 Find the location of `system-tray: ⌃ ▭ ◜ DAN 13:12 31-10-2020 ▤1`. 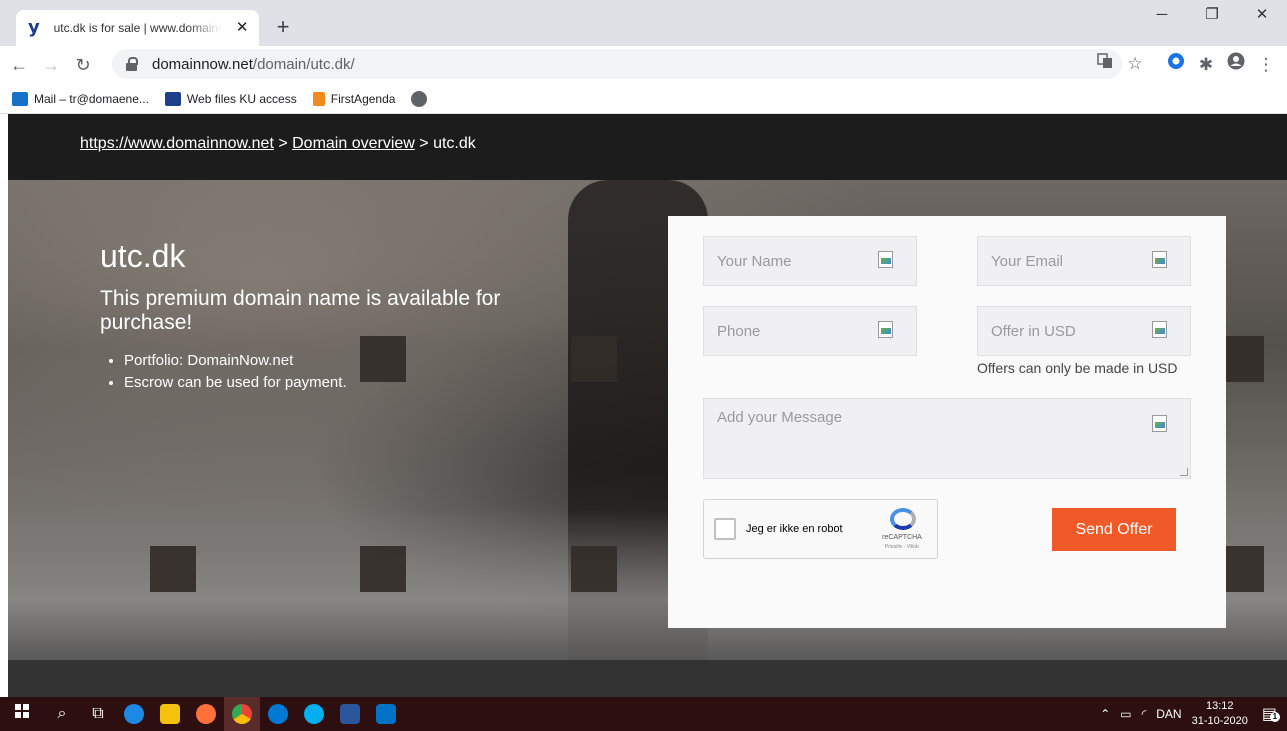

system-tray: ⌃ ▭ ◜ DAN 13:12 31-10-2020 ▤1 is located at coordinates (1193, 714).